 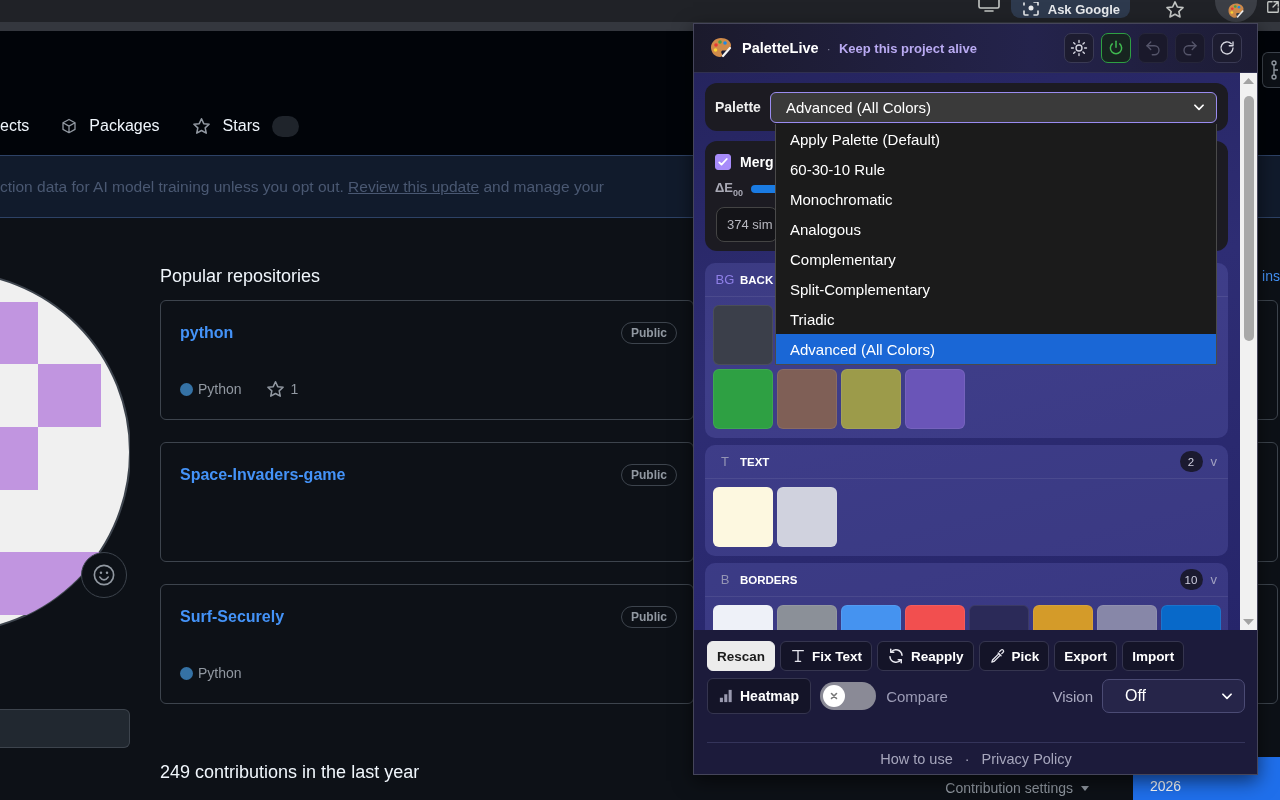 What do you see at coordinates (1191, 461) in the screenshot?
I see `count-badge: 2` at bounding box center [1191, 461].